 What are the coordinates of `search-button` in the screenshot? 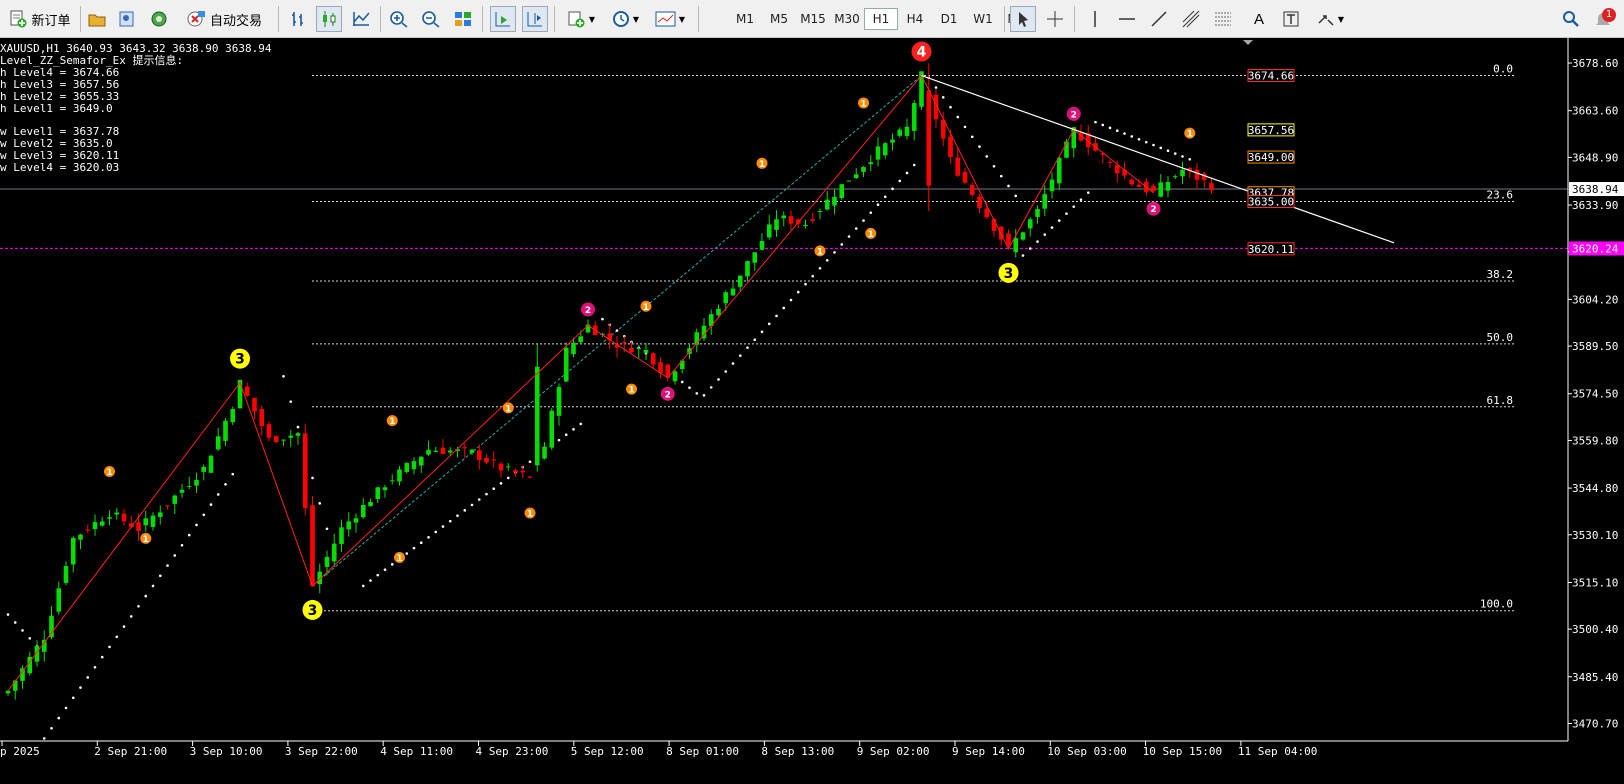 It's located at (1571, 19).